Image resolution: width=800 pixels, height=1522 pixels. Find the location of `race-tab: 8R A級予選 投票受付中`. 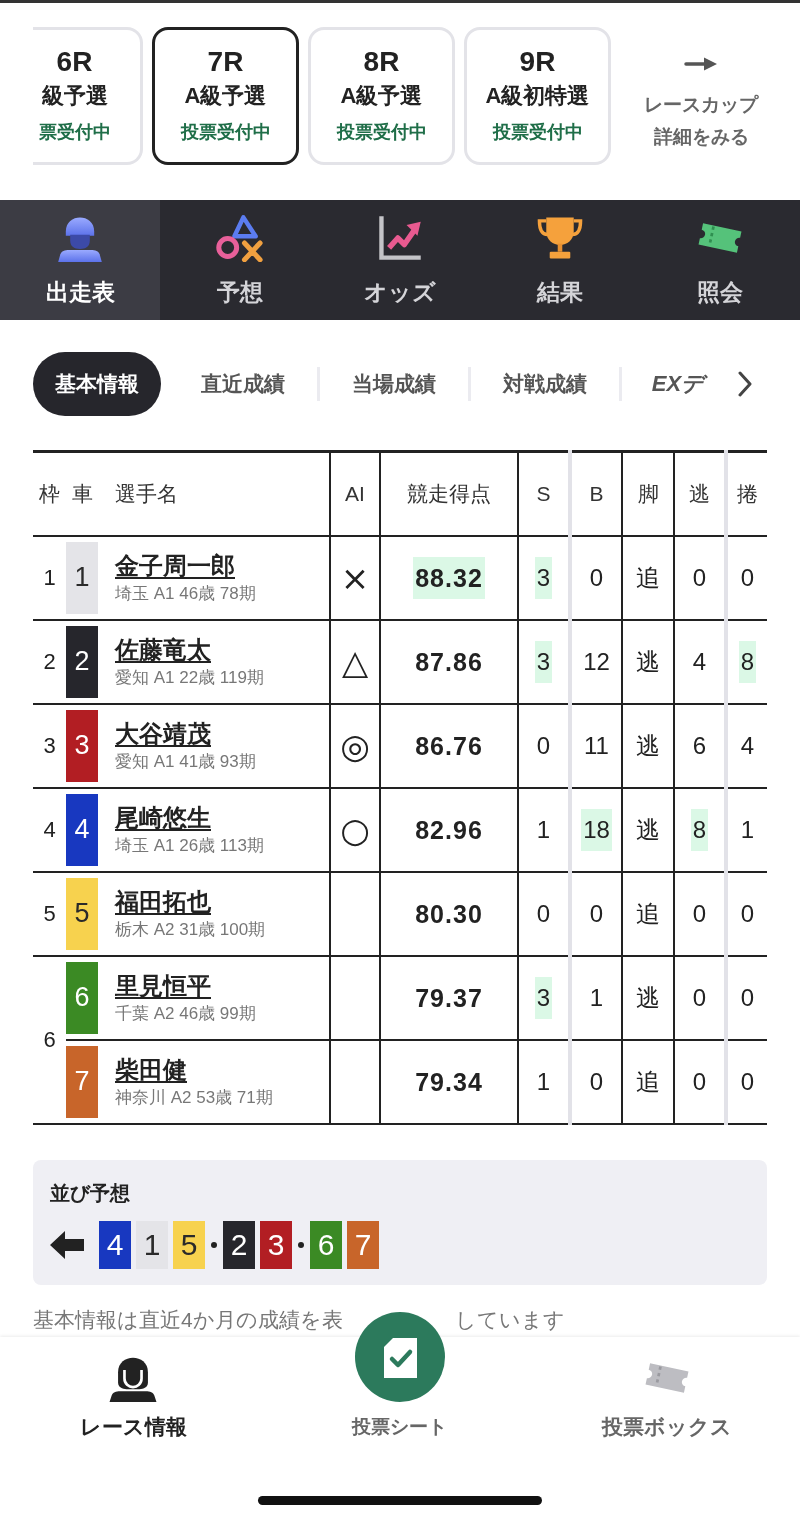

race-tab: 8R A級予選 投票受付中 is located at coordinates (381, 96).